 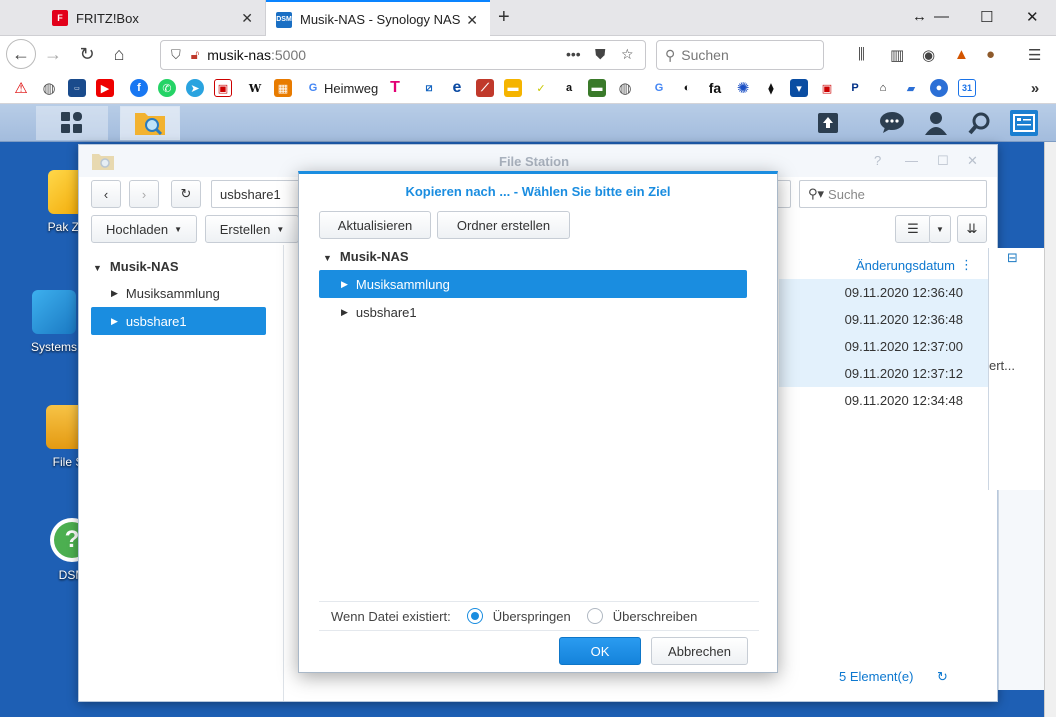 What do you see at coordinates (897, 55) in the screenshot?
I see `sidebar-icon: ▥` at bounding box center [897, 55].